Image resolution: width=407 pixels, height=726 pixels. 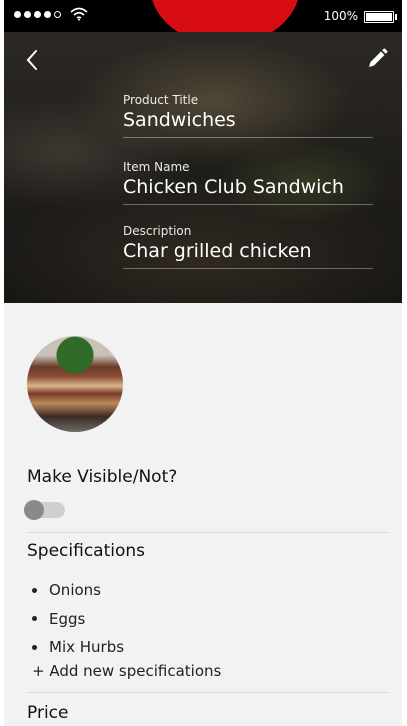 What do you see at coordinates (380, 17) in the screenshot?
I see `battery-icon` at bounding box center [380, 17].